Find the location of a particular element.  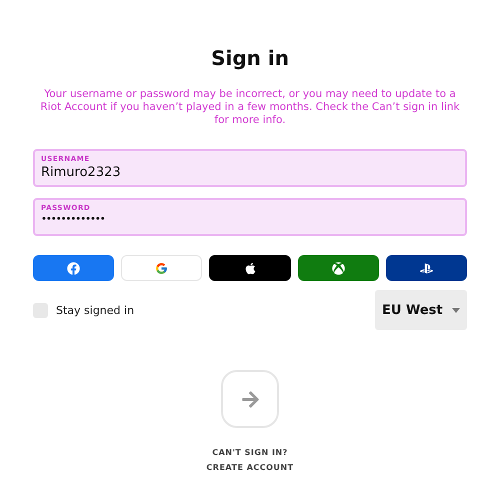

ps-logo-icon is located at coordinates (426, 268).